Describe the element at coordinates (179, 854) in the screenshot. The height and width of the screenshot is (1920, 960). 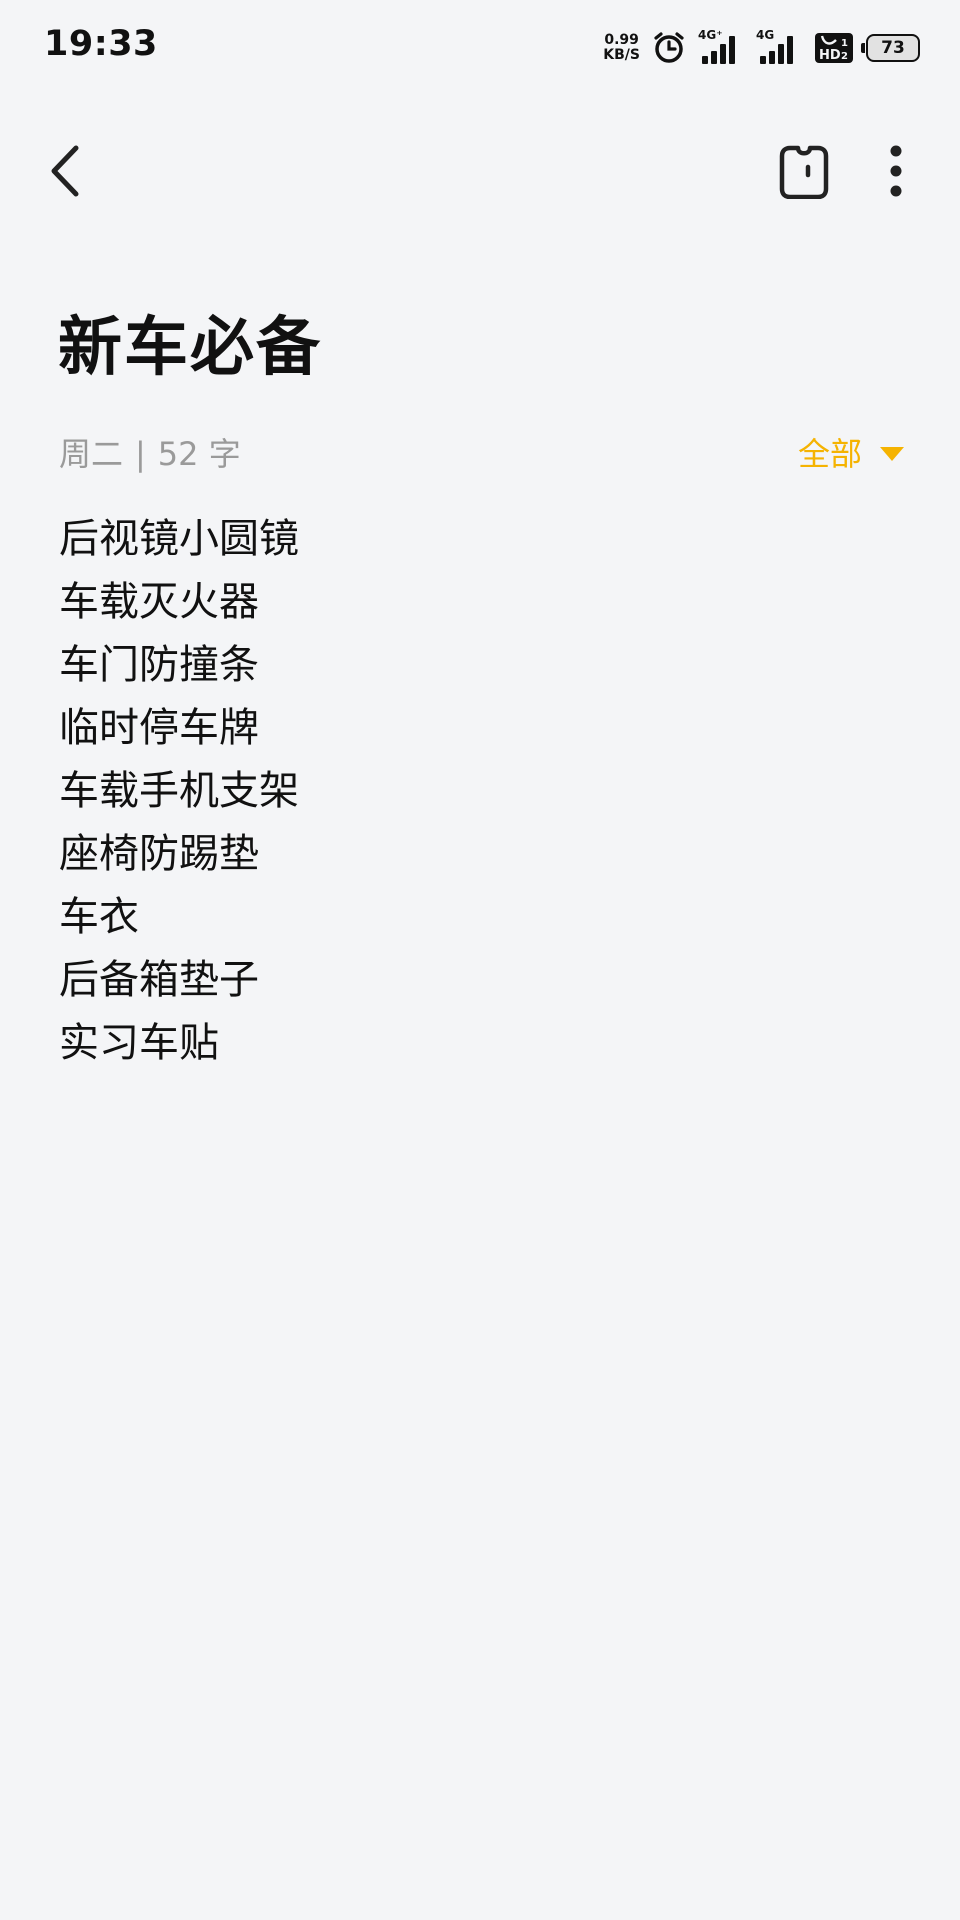
I see `note-line: 座椅防踢垫` at that location.